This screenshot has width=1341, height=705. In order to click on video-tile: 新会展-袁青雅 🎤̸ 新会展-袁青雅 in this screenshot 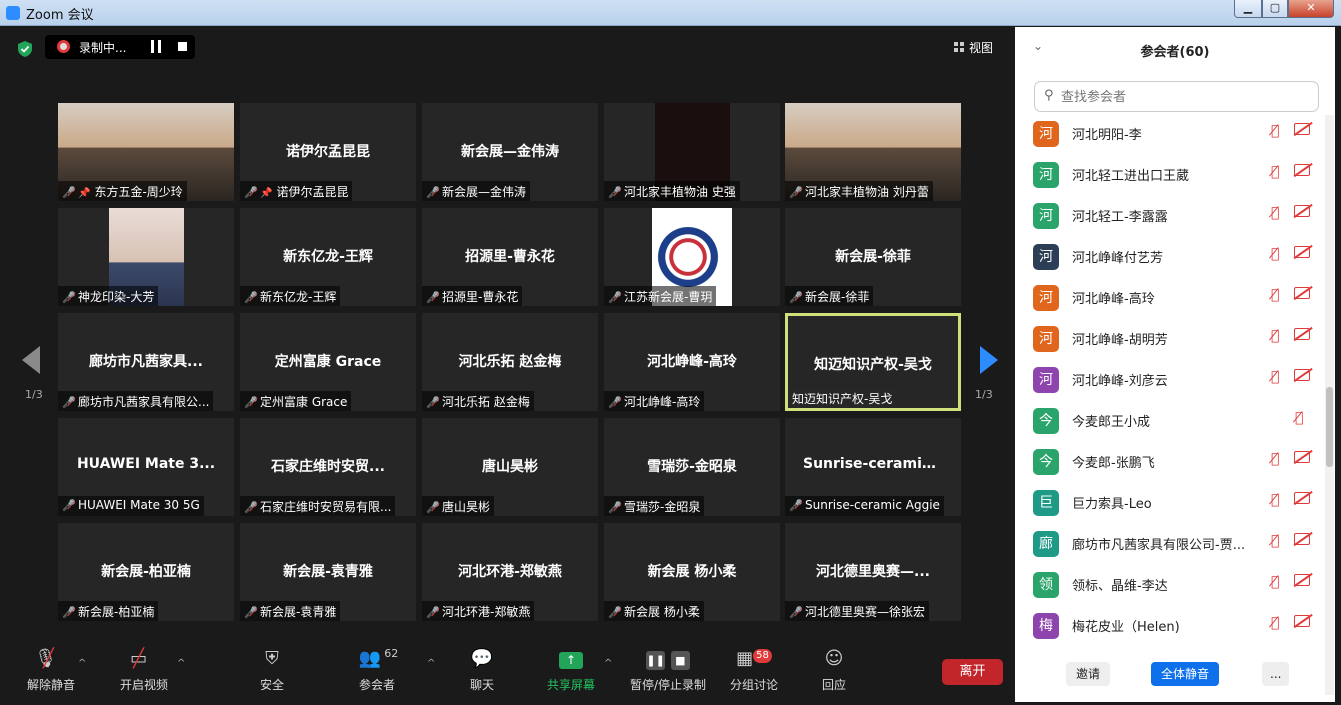, I will do `click(328, 572)`.